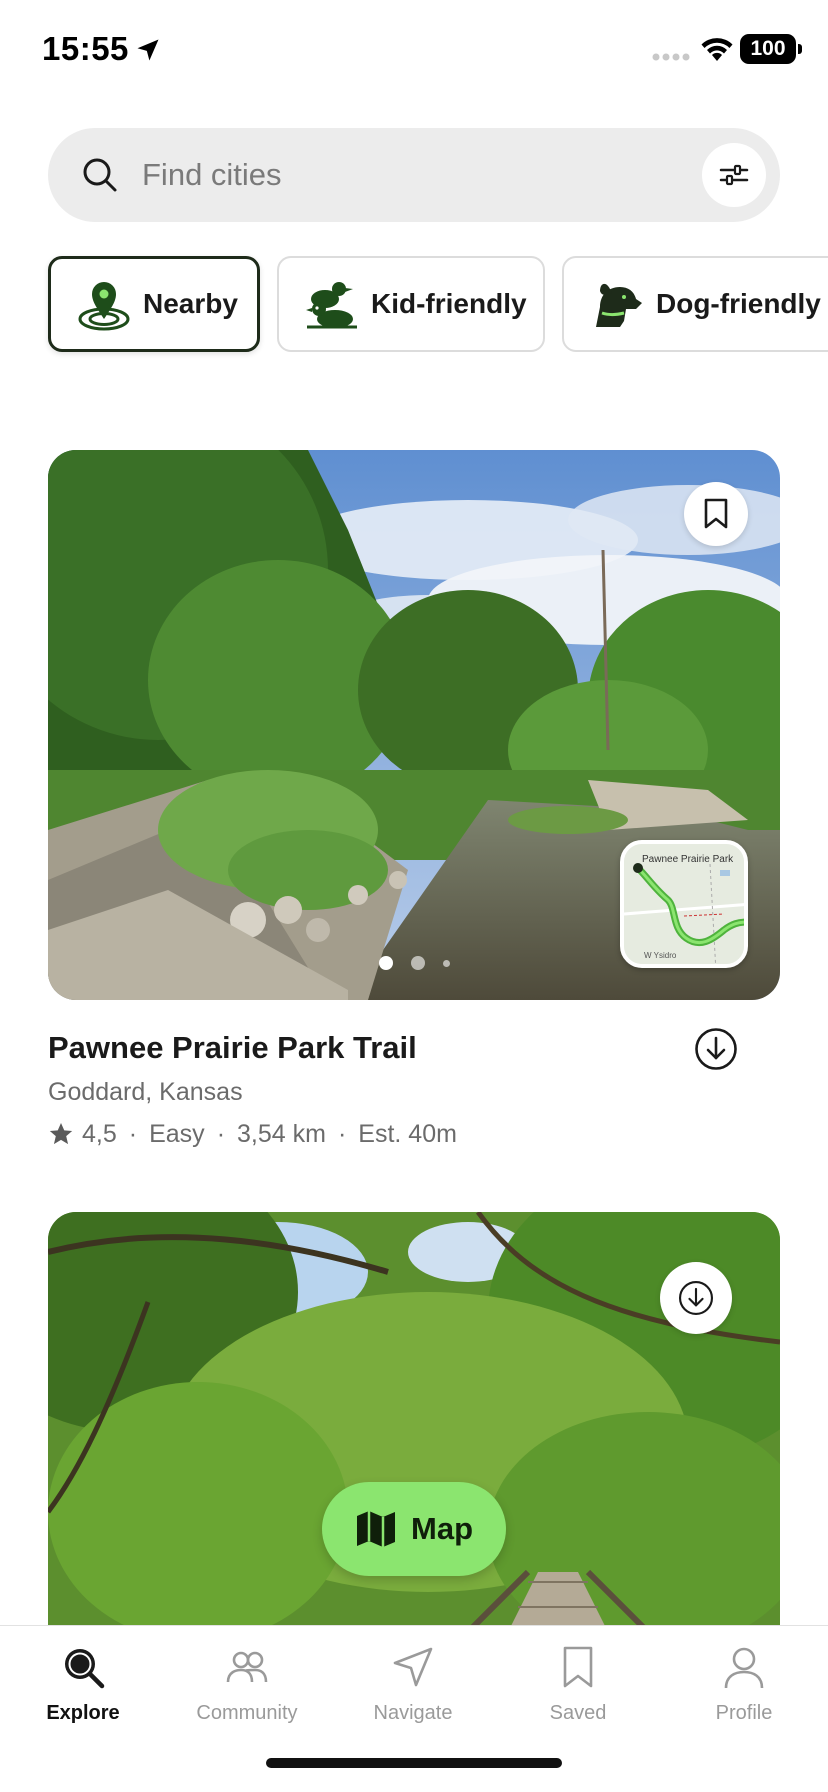  I want to click on search-input, so click(382, 175).